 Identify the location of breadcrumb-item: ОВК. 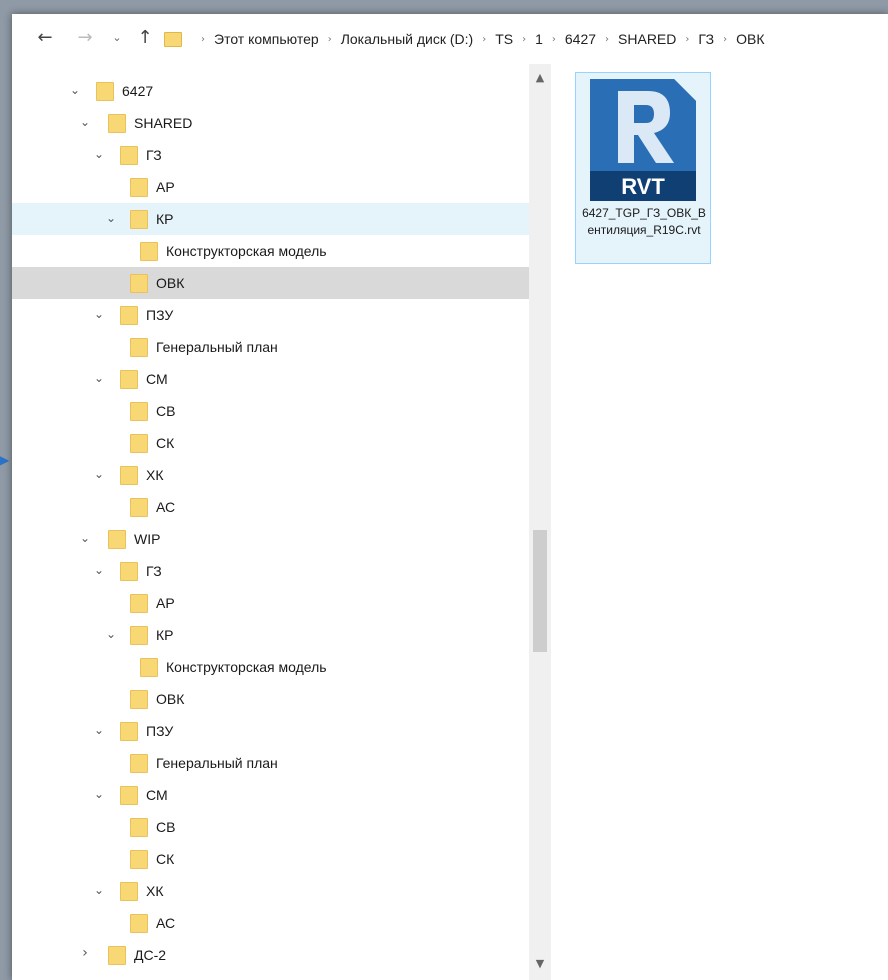
(750, 39).